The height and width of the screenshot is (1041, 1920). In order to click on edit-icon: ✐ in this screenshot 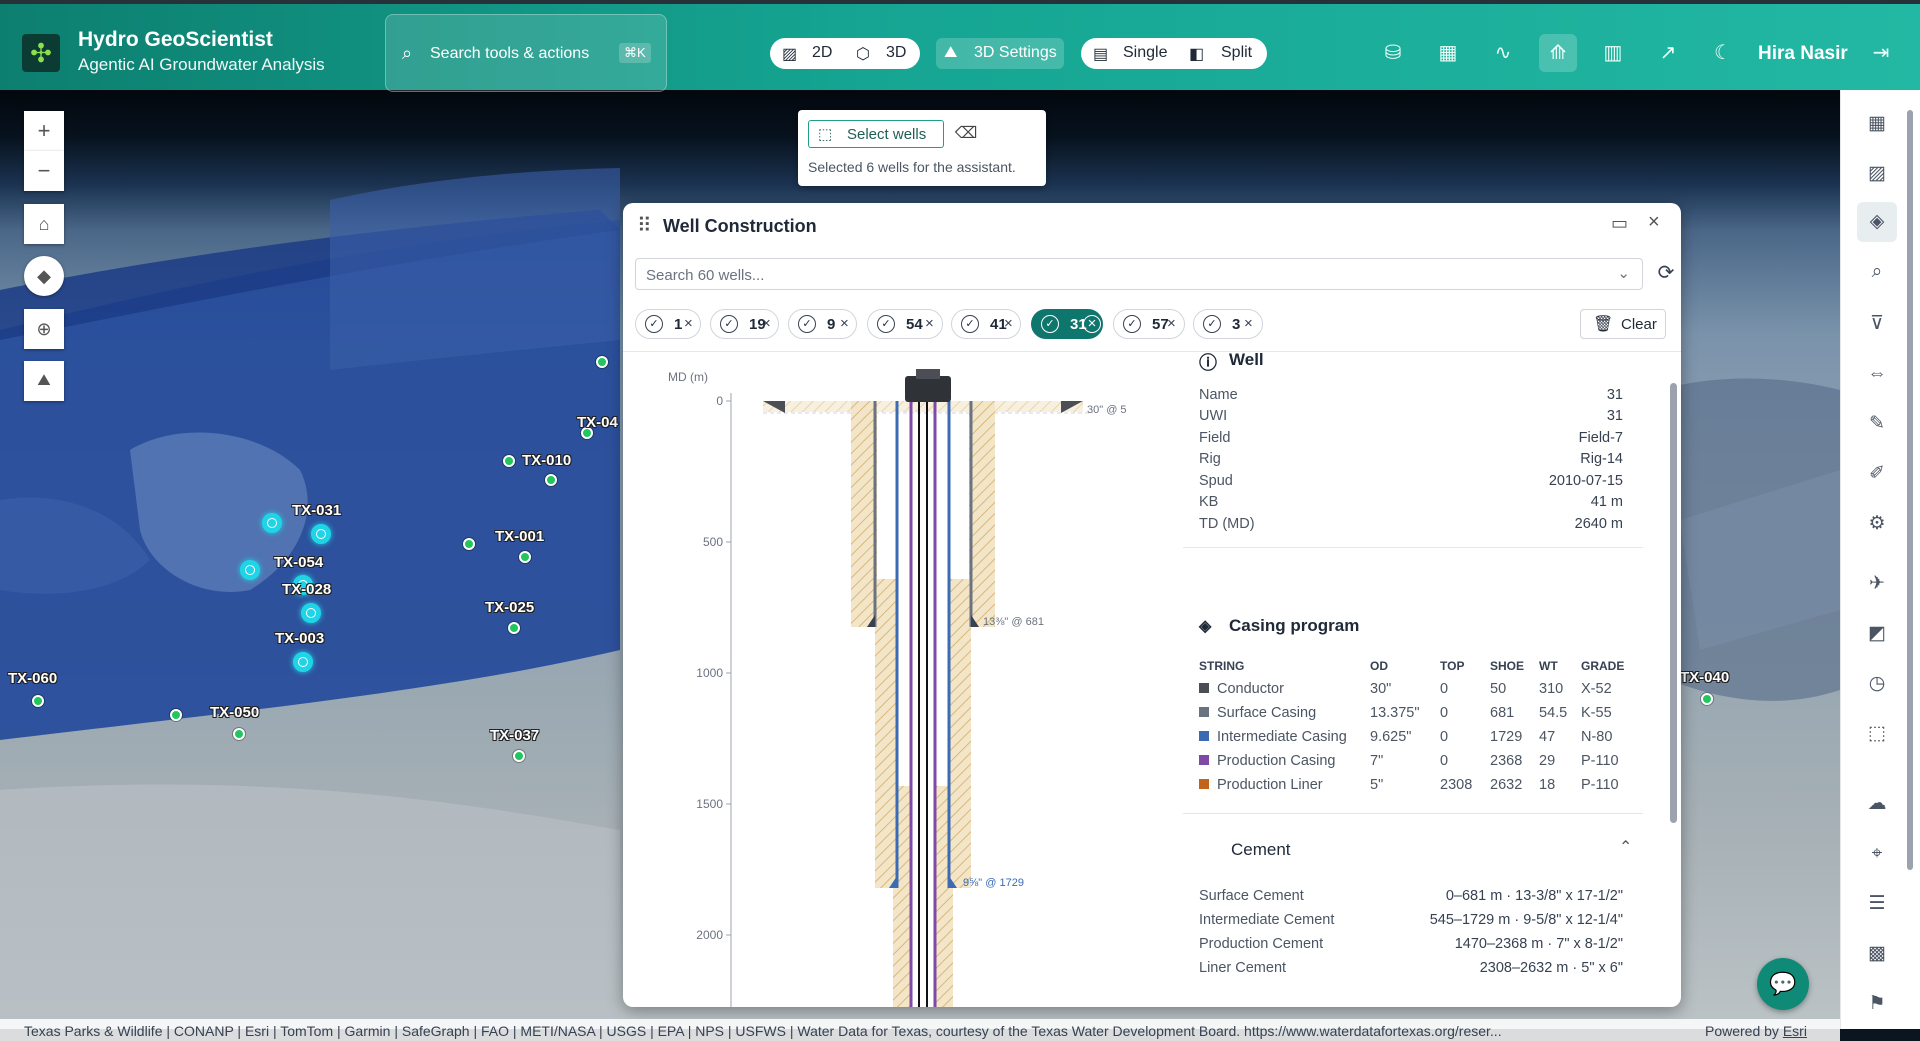, I will do `click(1877, 474)`.